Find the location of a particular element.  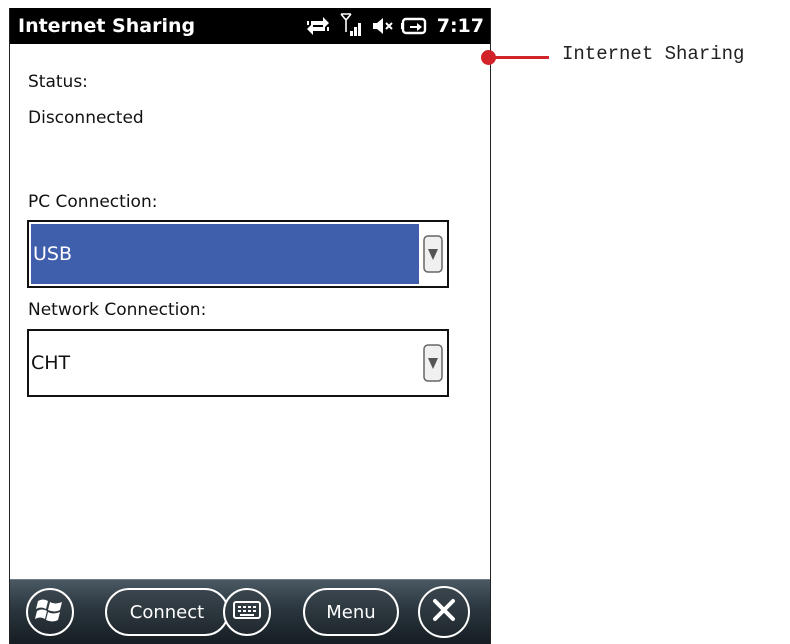

softkey-bar: Connect Menu is located at coordinates (250, 611).